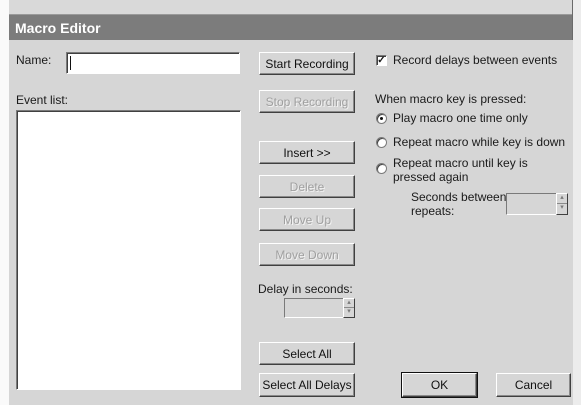  I want to click on start-recording-button: Start Recording, so click(307, 63).